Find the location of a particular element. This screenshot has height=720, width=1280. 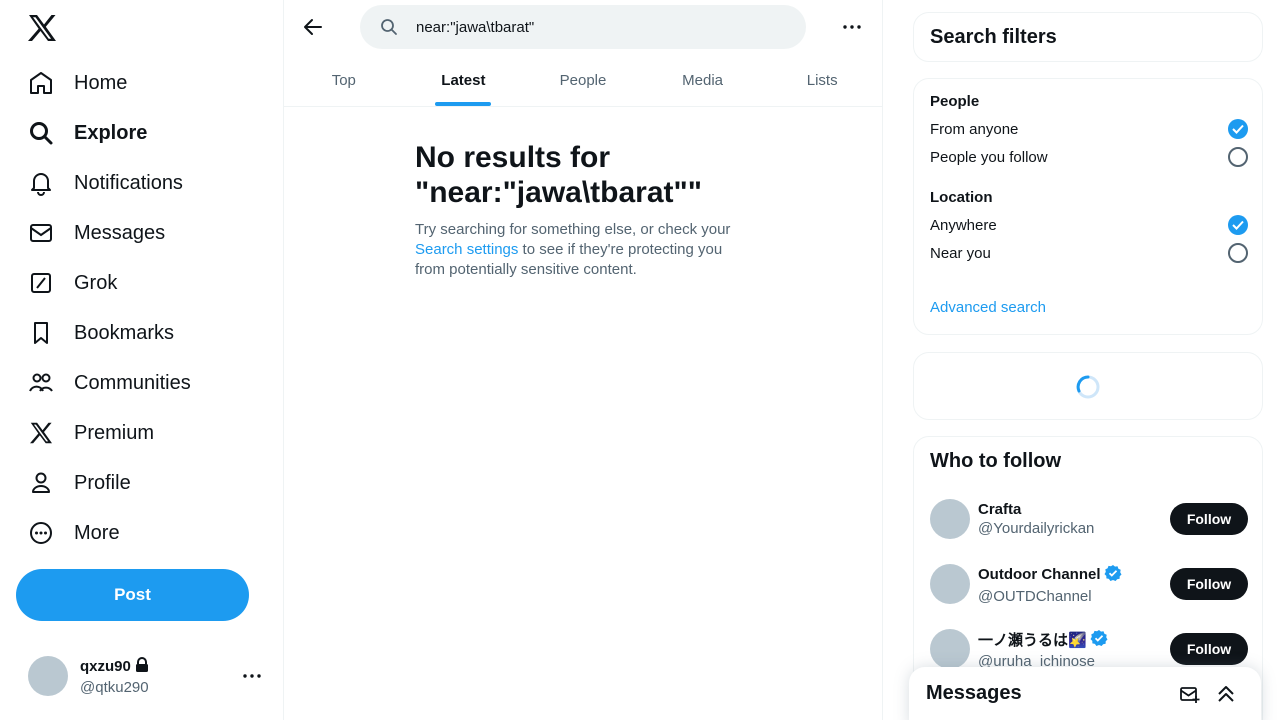

search-bar is located at coordinates (583, 27).